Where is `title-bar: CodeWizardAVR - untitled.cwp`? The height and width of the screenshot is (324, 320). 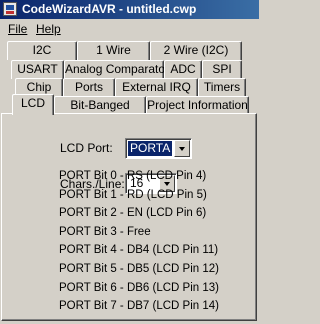
title-bar: CodeWizardAVR - untitled.cwp is located at coordinates (129, 9).